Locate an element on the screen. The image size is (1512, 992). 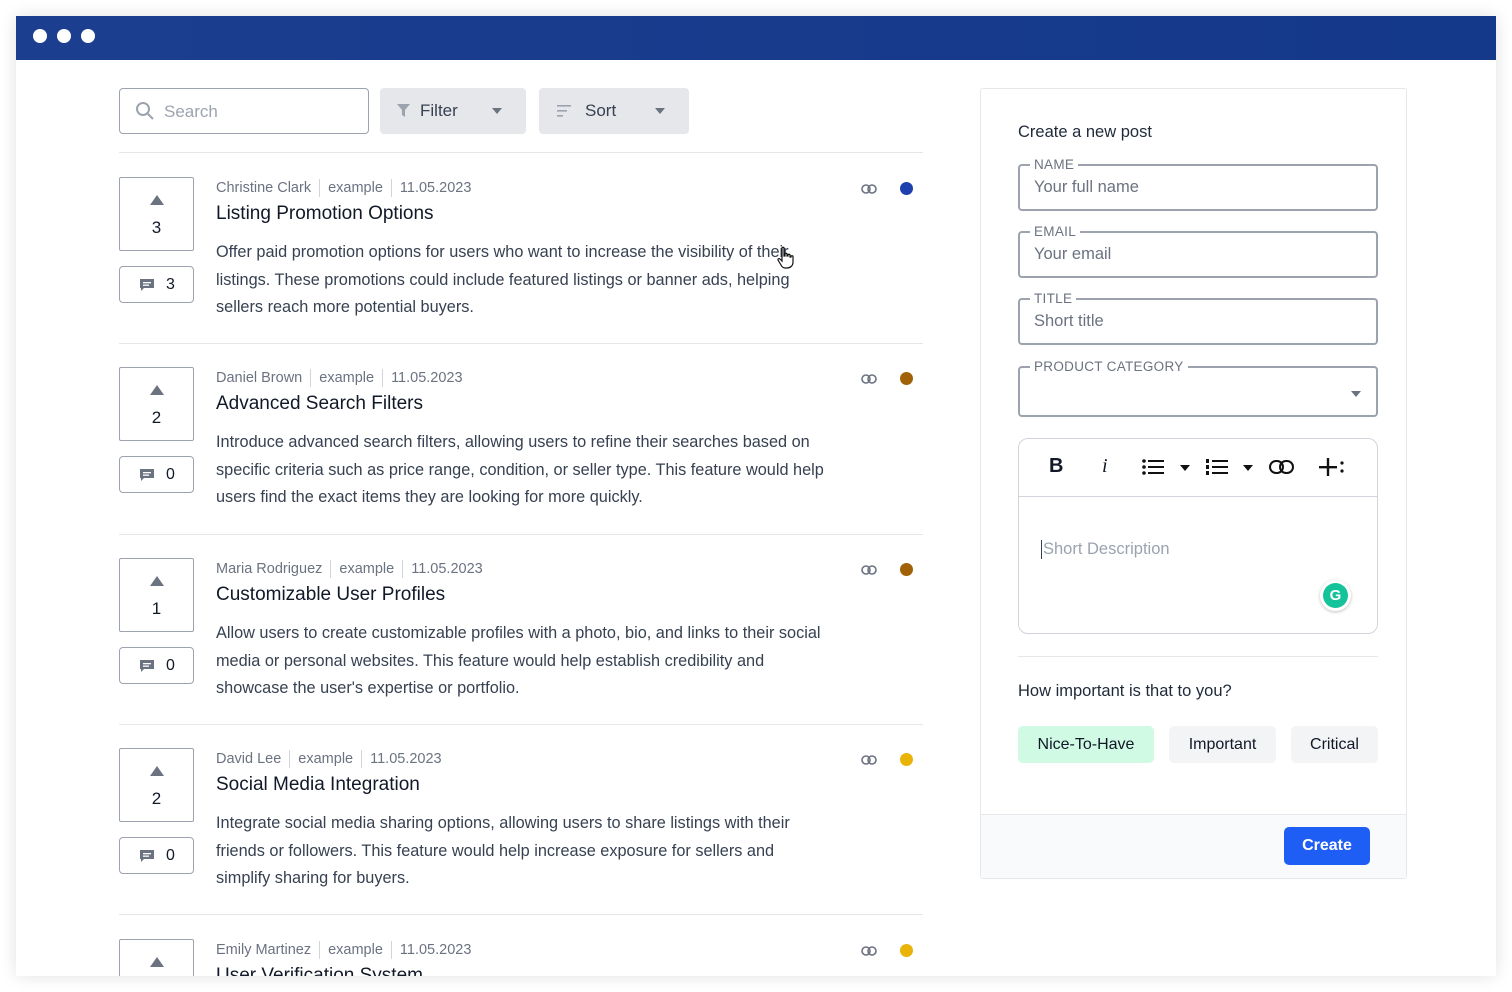
post-title: User Verification System is located at coordinates (319, 970).